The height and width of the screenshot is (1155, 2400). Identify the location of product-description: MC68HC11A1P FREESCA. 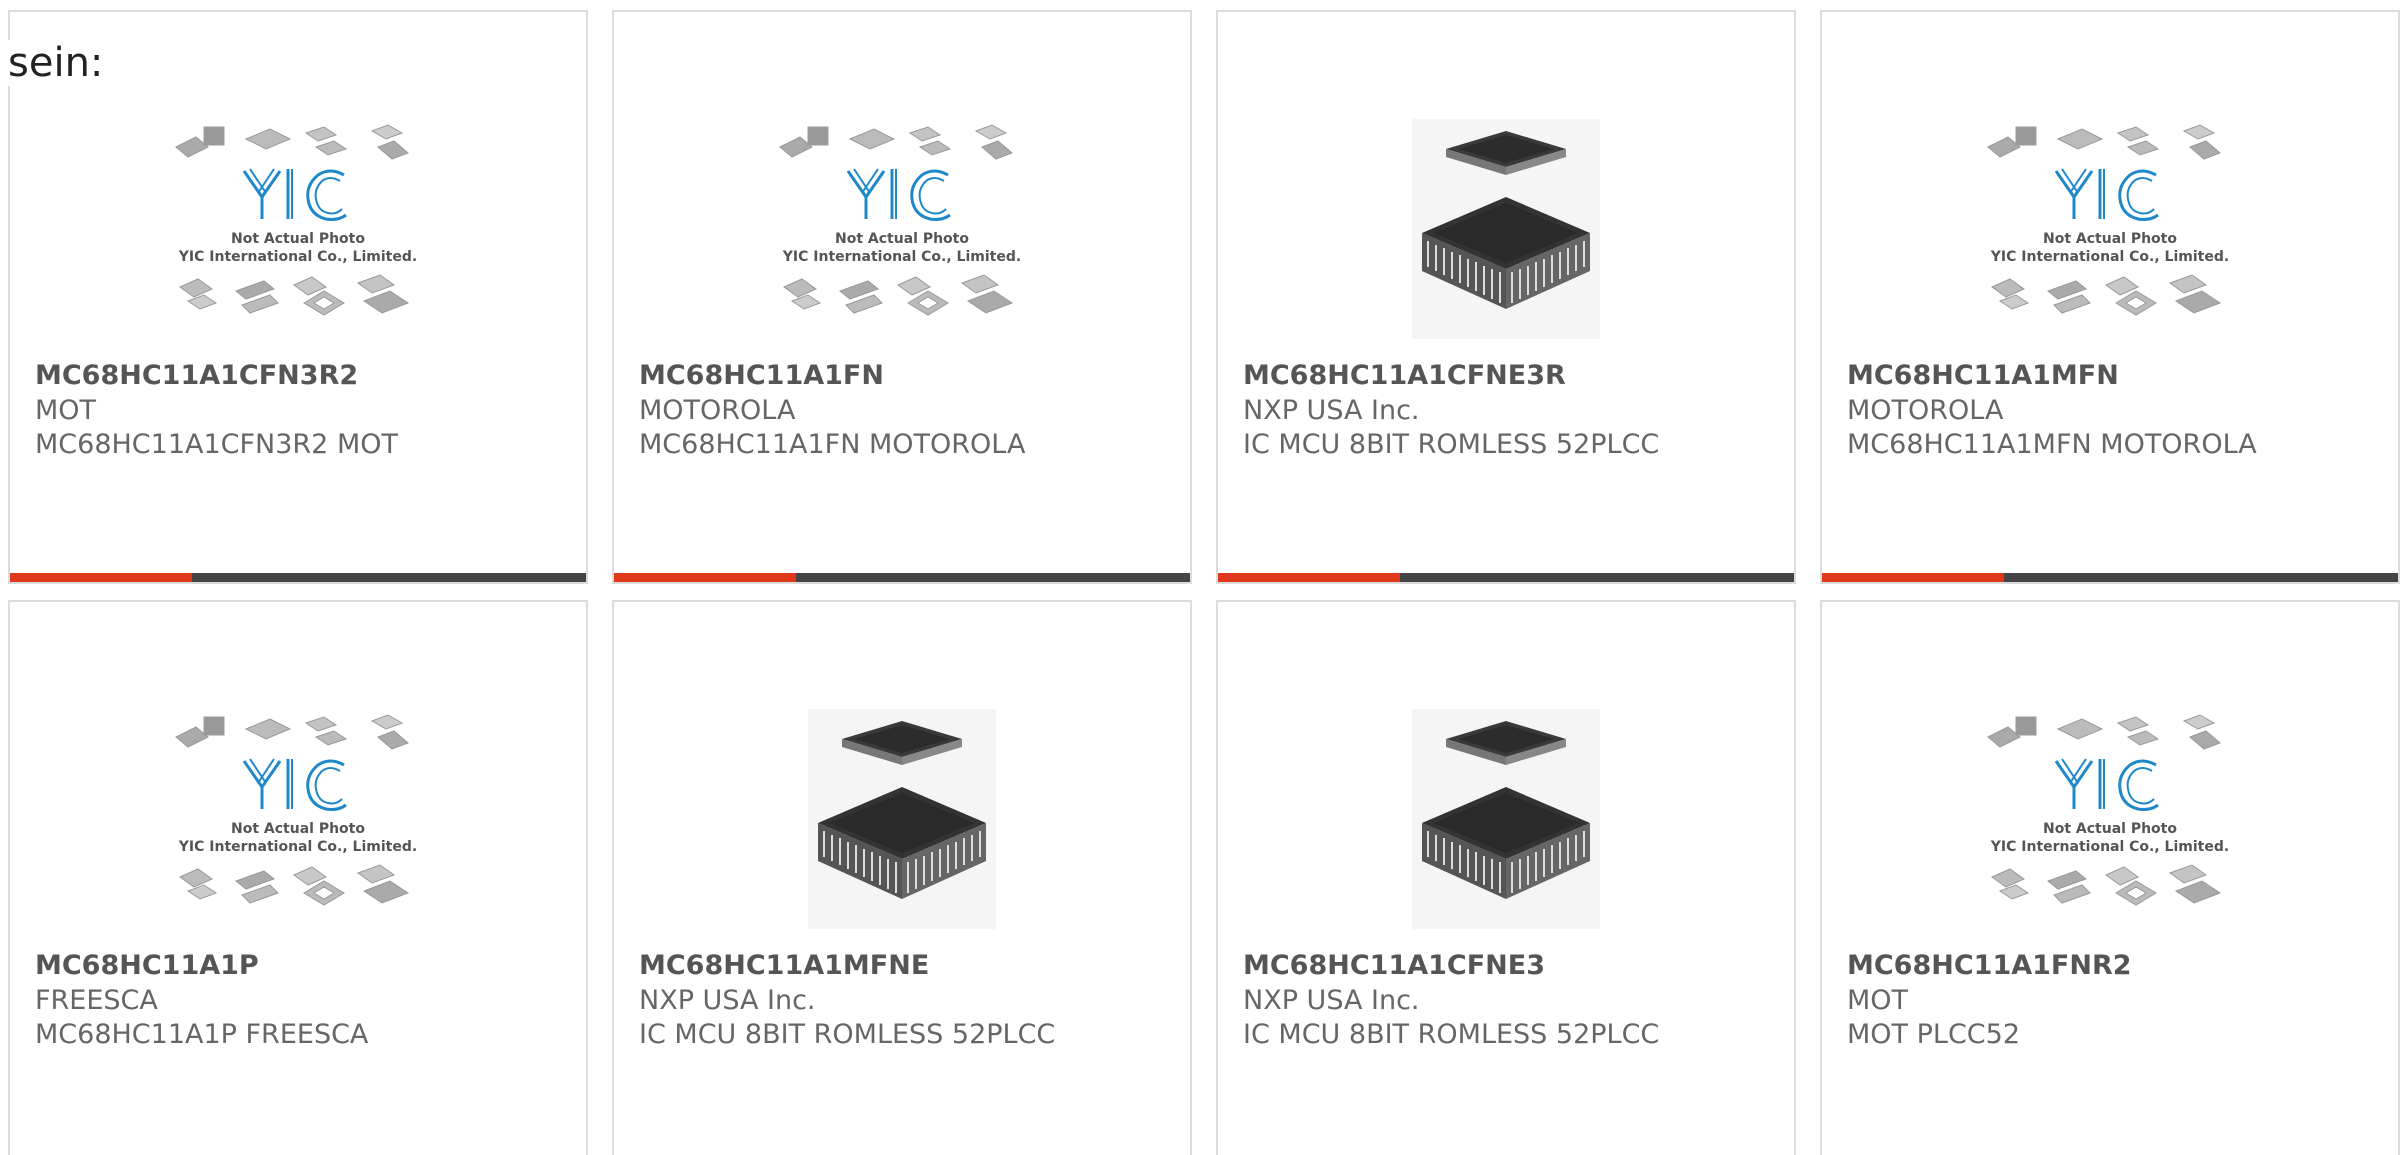
(202, 1034).